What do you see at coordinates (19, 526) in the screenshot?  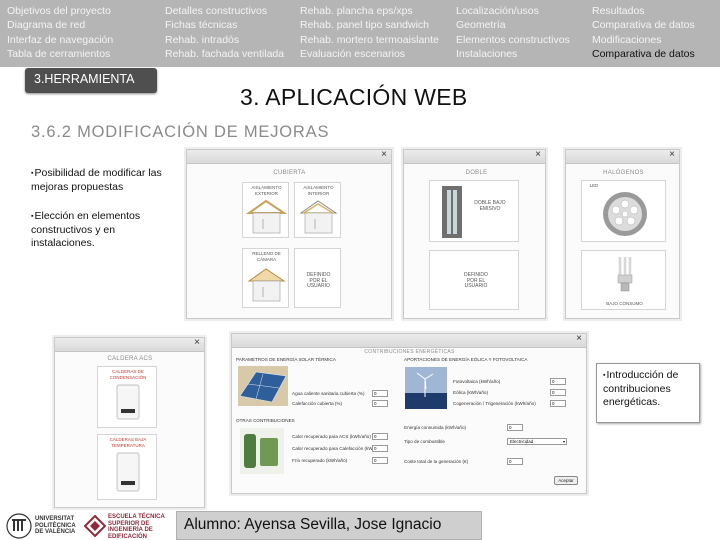 I see `upv-logo-icon` at bounding box center [19, 526].